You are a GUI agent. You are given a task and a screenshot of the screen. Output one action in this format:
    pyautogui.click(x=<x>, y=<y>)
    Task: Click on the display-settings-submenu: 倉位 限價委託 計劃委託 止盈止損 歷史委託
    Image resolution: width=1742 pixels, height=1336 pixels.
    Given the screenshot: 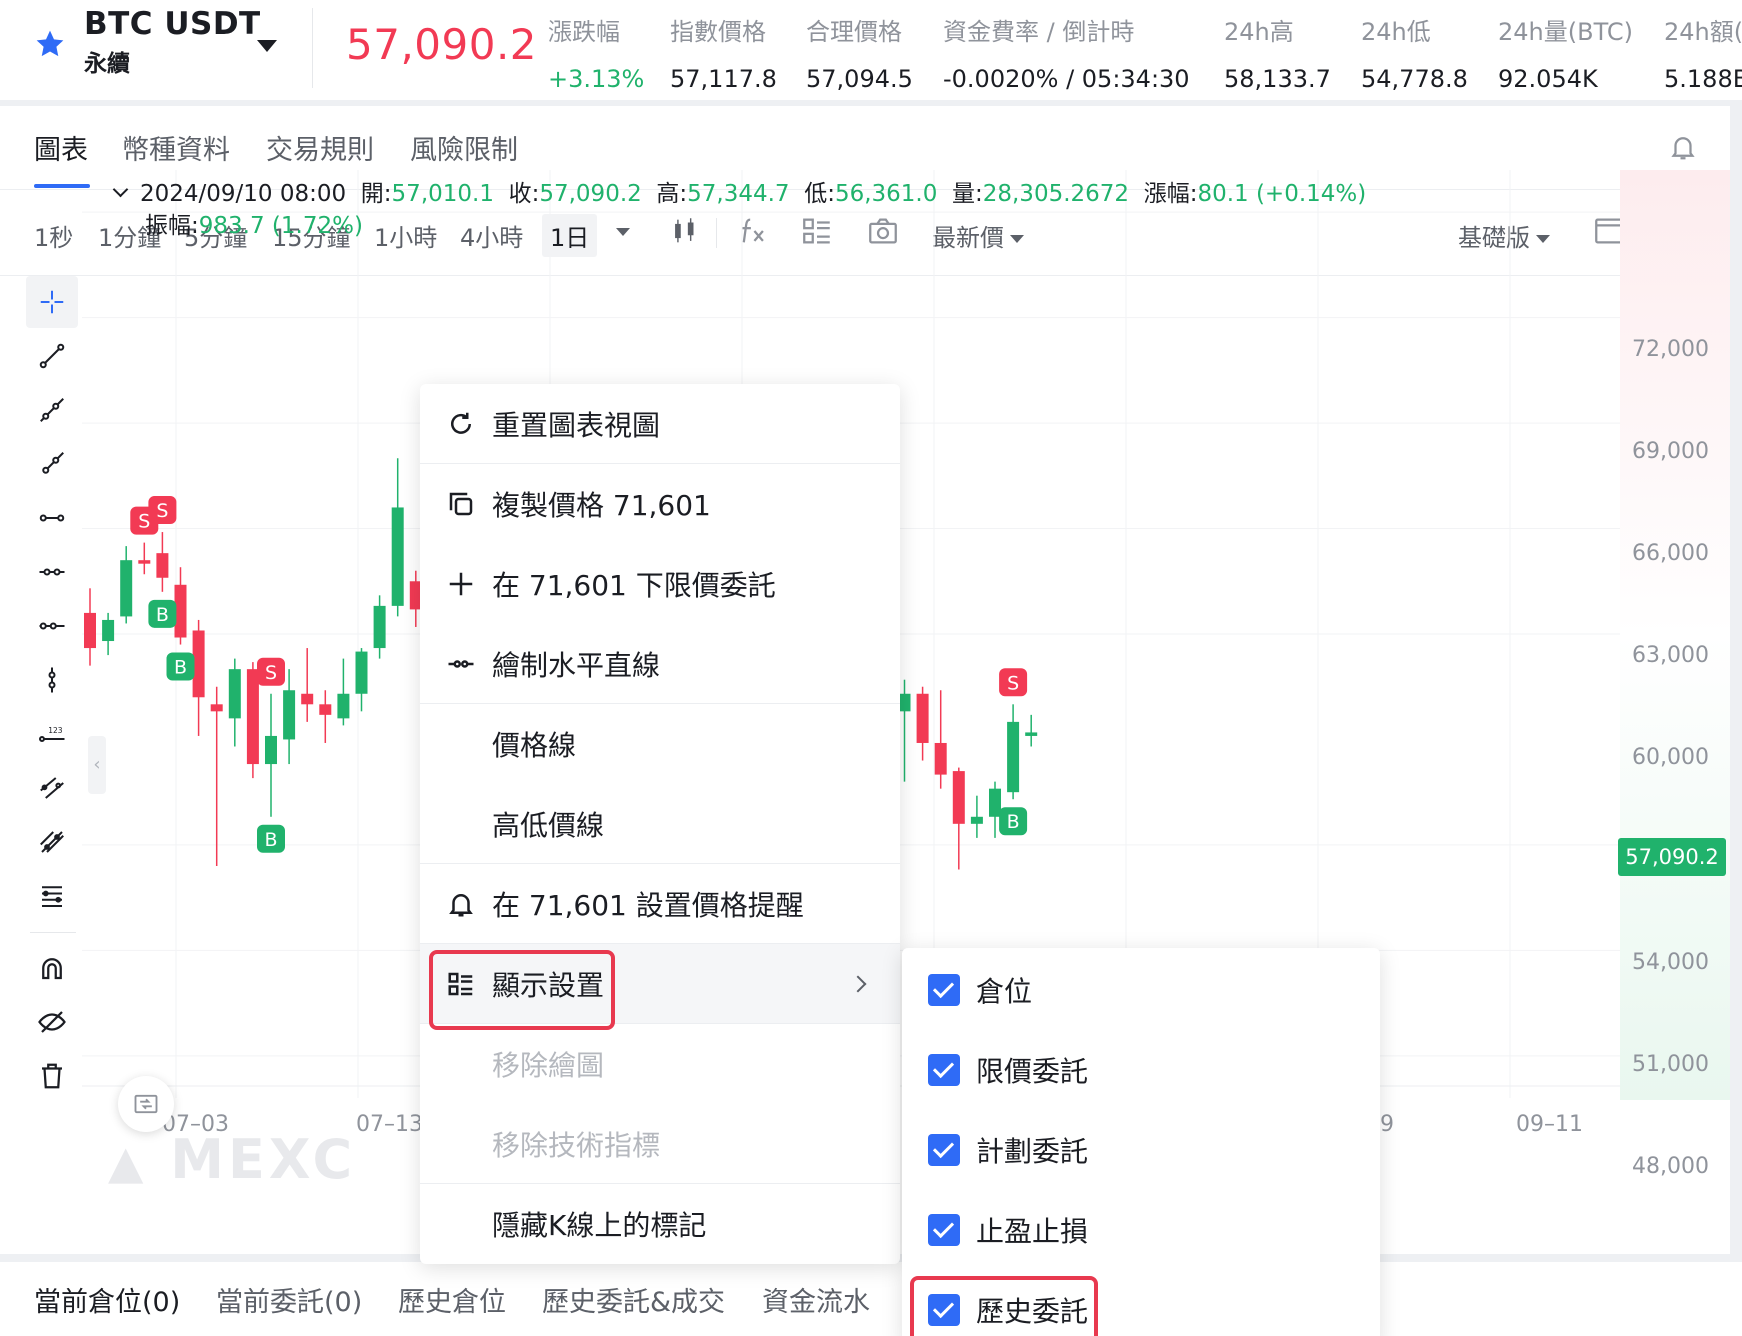 What is the action you would take?
    pyautogui.click(x=1141, y=1142)
    